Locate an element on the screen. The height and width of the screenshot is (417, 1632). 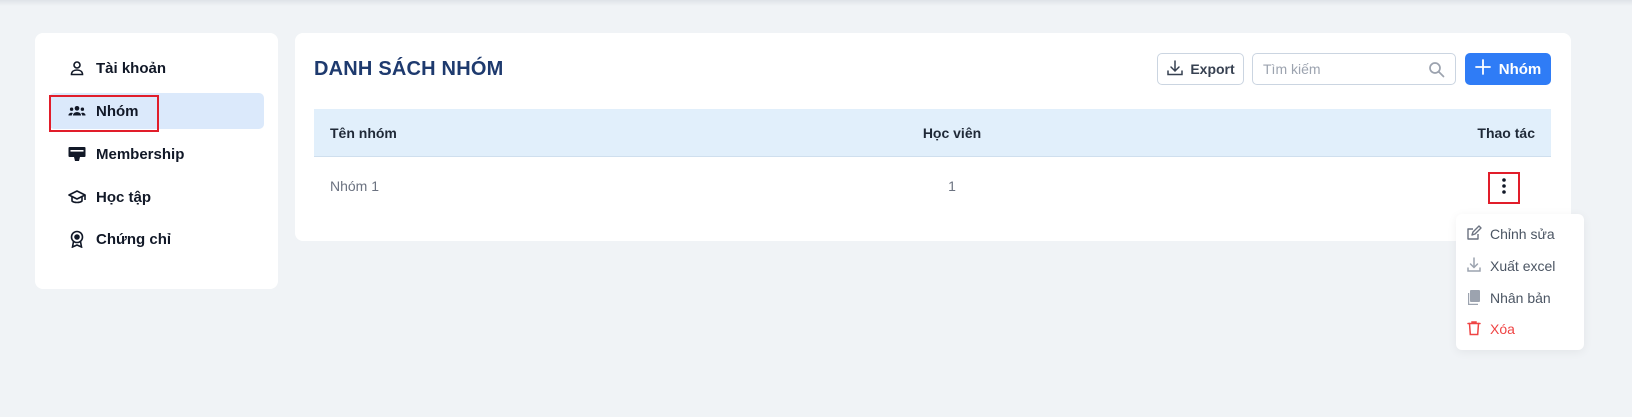
search-icon is located at coordinates (1436, 72).